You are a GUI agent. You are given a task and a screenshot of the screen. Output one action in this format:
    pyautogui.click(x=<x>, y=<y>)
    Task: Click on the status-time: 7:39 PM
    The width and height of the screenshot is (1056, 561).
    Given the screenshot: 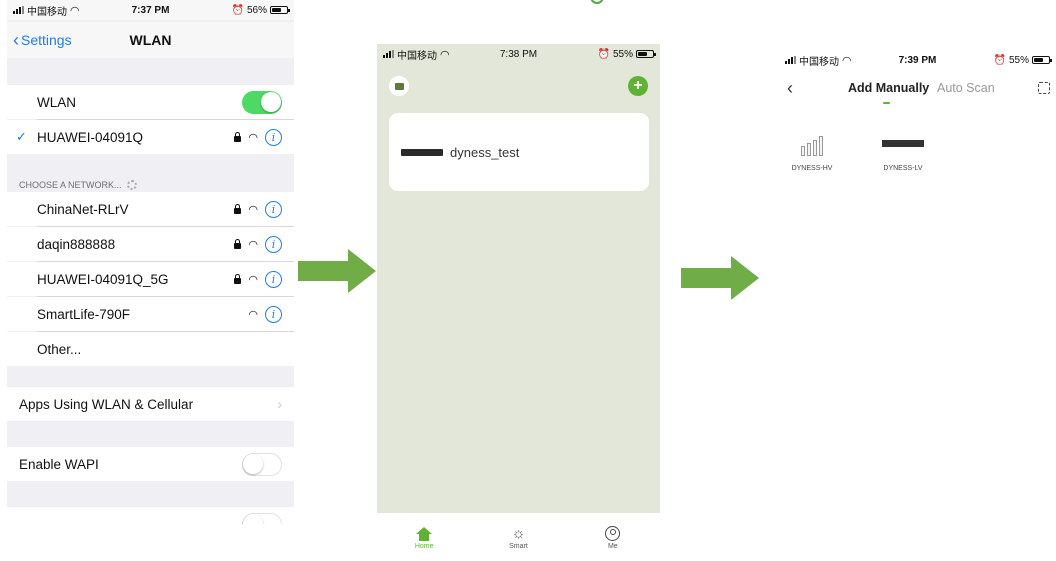 What is the action you would take?
    pyautogui.click(x=917, y=60)
    